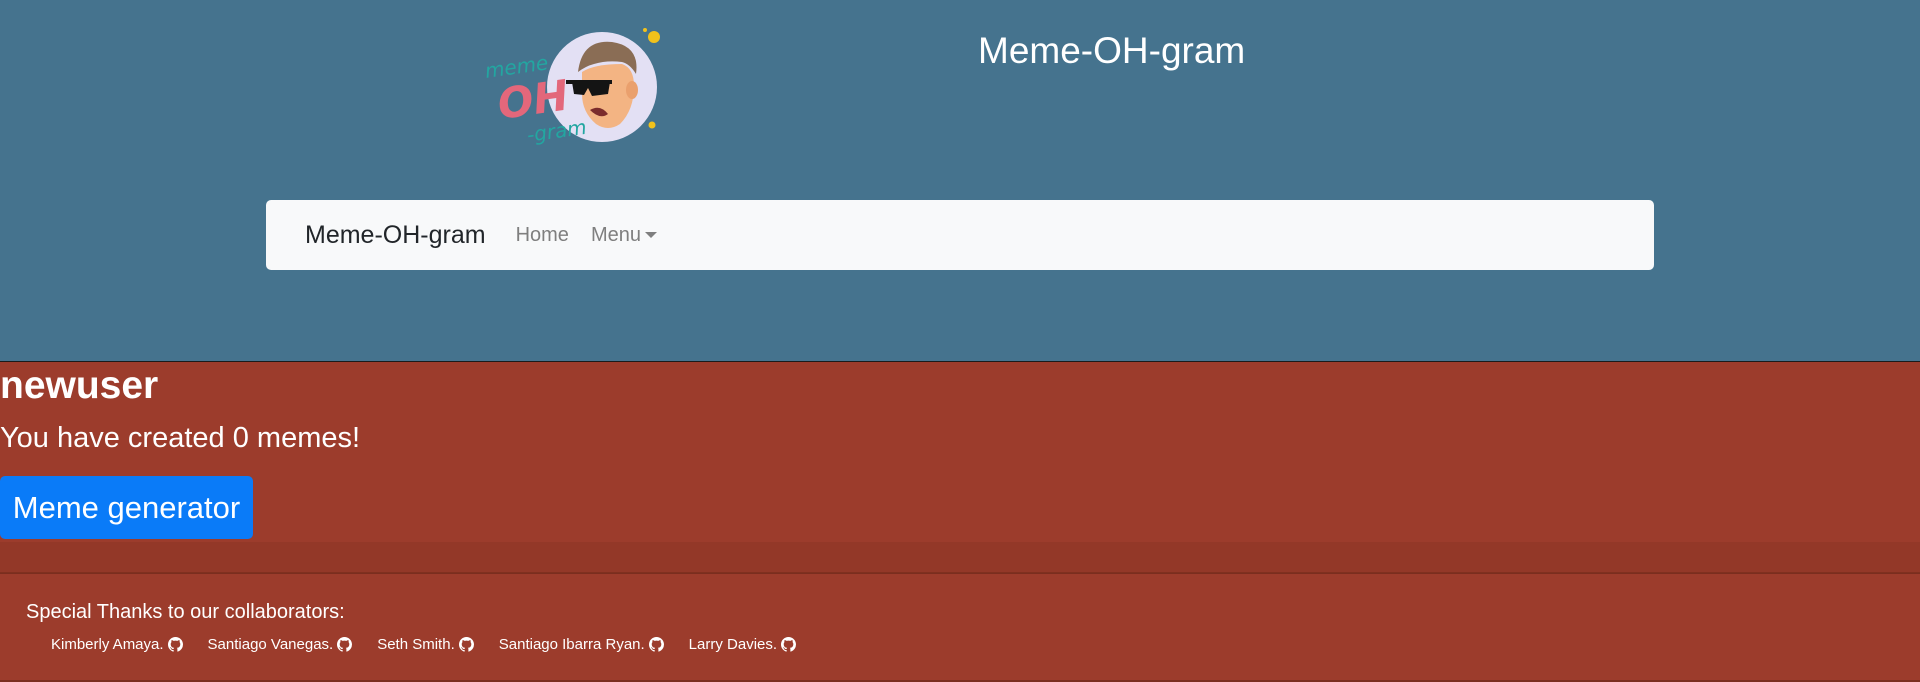  What do you see at coordinates (743, 644) in the screenshot?
I see `collaborator-link: Larry Davies.` at bounding box center [743, 644].